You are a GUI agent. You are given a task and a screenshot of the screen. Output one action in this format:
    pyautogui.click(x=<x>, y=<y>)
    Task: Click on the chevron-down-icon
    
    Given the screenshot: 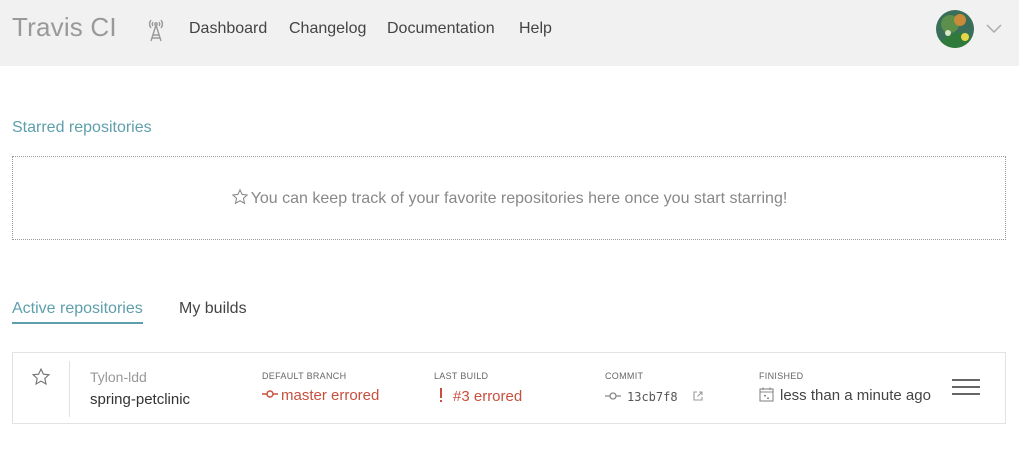 What is the action you would take?
    pyautogui.click(x=994, y=28)
    